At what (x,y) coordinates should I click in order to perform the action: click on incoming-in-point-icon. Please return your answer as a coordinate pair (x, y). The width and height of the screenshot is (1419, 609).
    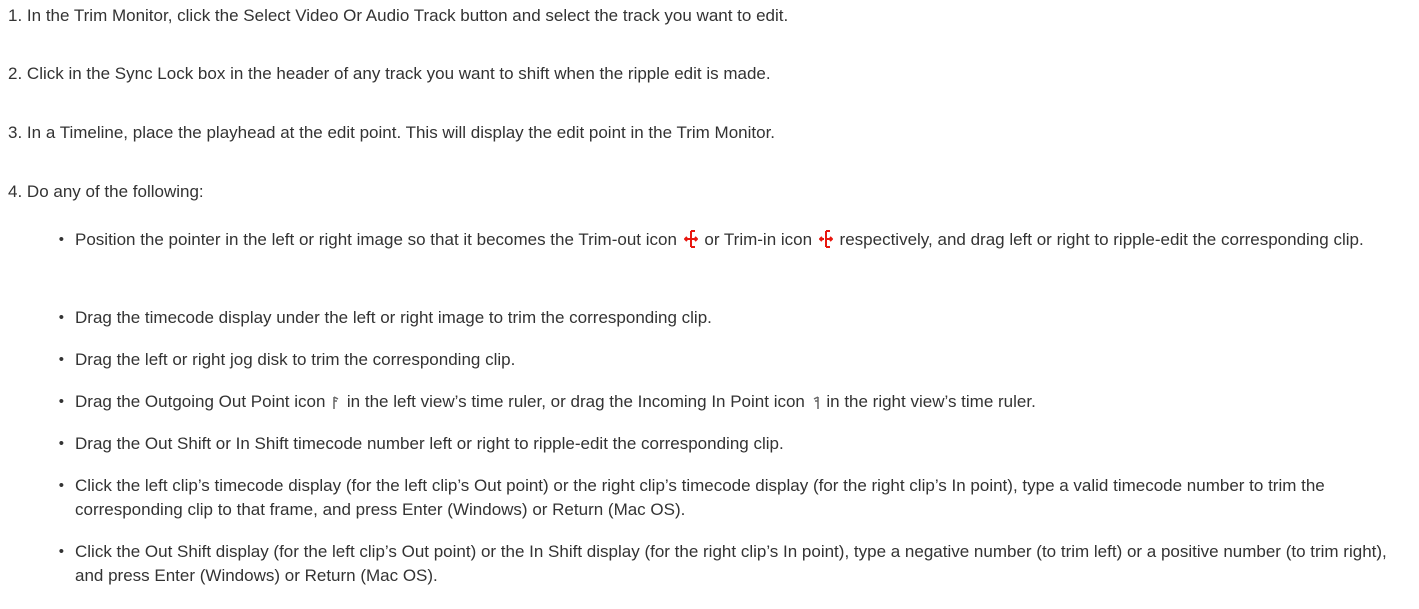
    Looking at the image, I should click on (816, 405).